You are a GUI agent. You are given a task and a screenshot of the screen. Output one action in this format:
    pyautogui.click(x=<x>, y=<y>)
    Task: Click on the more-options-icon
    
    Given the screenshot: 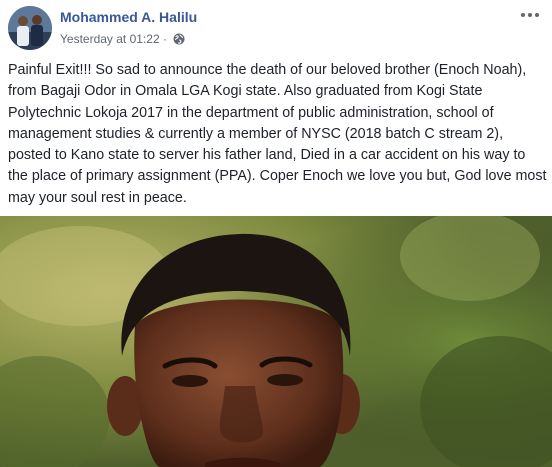 What is the action you would take?
    pyautogui.click(x=530, y=15)
    